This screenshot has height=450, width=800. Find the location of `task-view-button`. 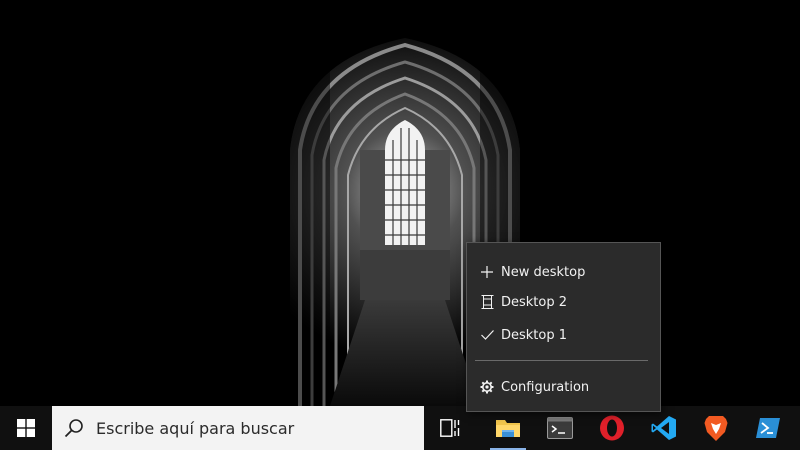

task-view-button is located at coordinates (450, 428).